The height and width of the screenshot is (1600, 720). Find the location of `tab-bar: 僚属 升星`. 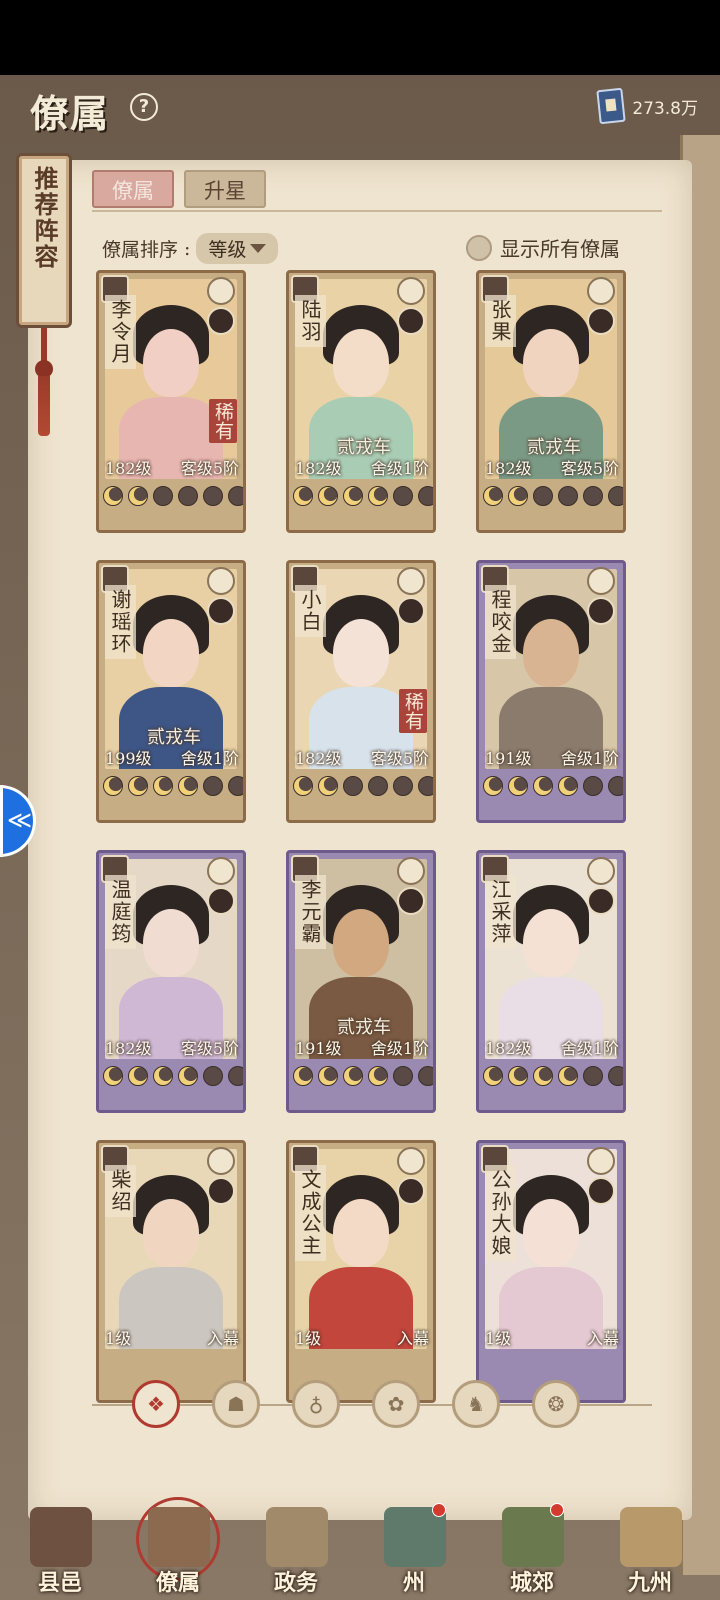

tab-bar: 僚属 升星 is located at coordinates (179, 189).